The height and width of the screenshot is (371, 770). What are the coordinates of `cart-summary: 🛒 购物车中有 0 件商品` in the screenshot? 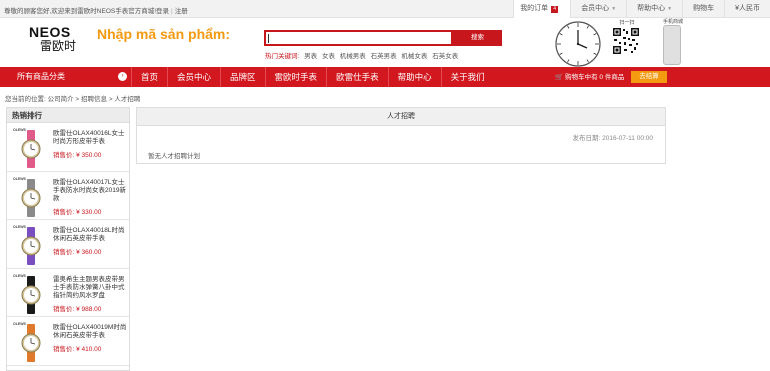 It's located at (589, 76).